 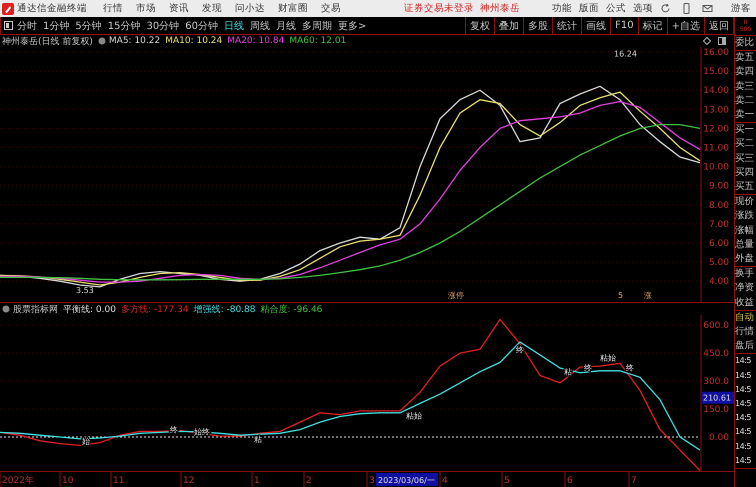 I want to click on legend-value: 粘合度: -96.46, so click(x=291, y=310).